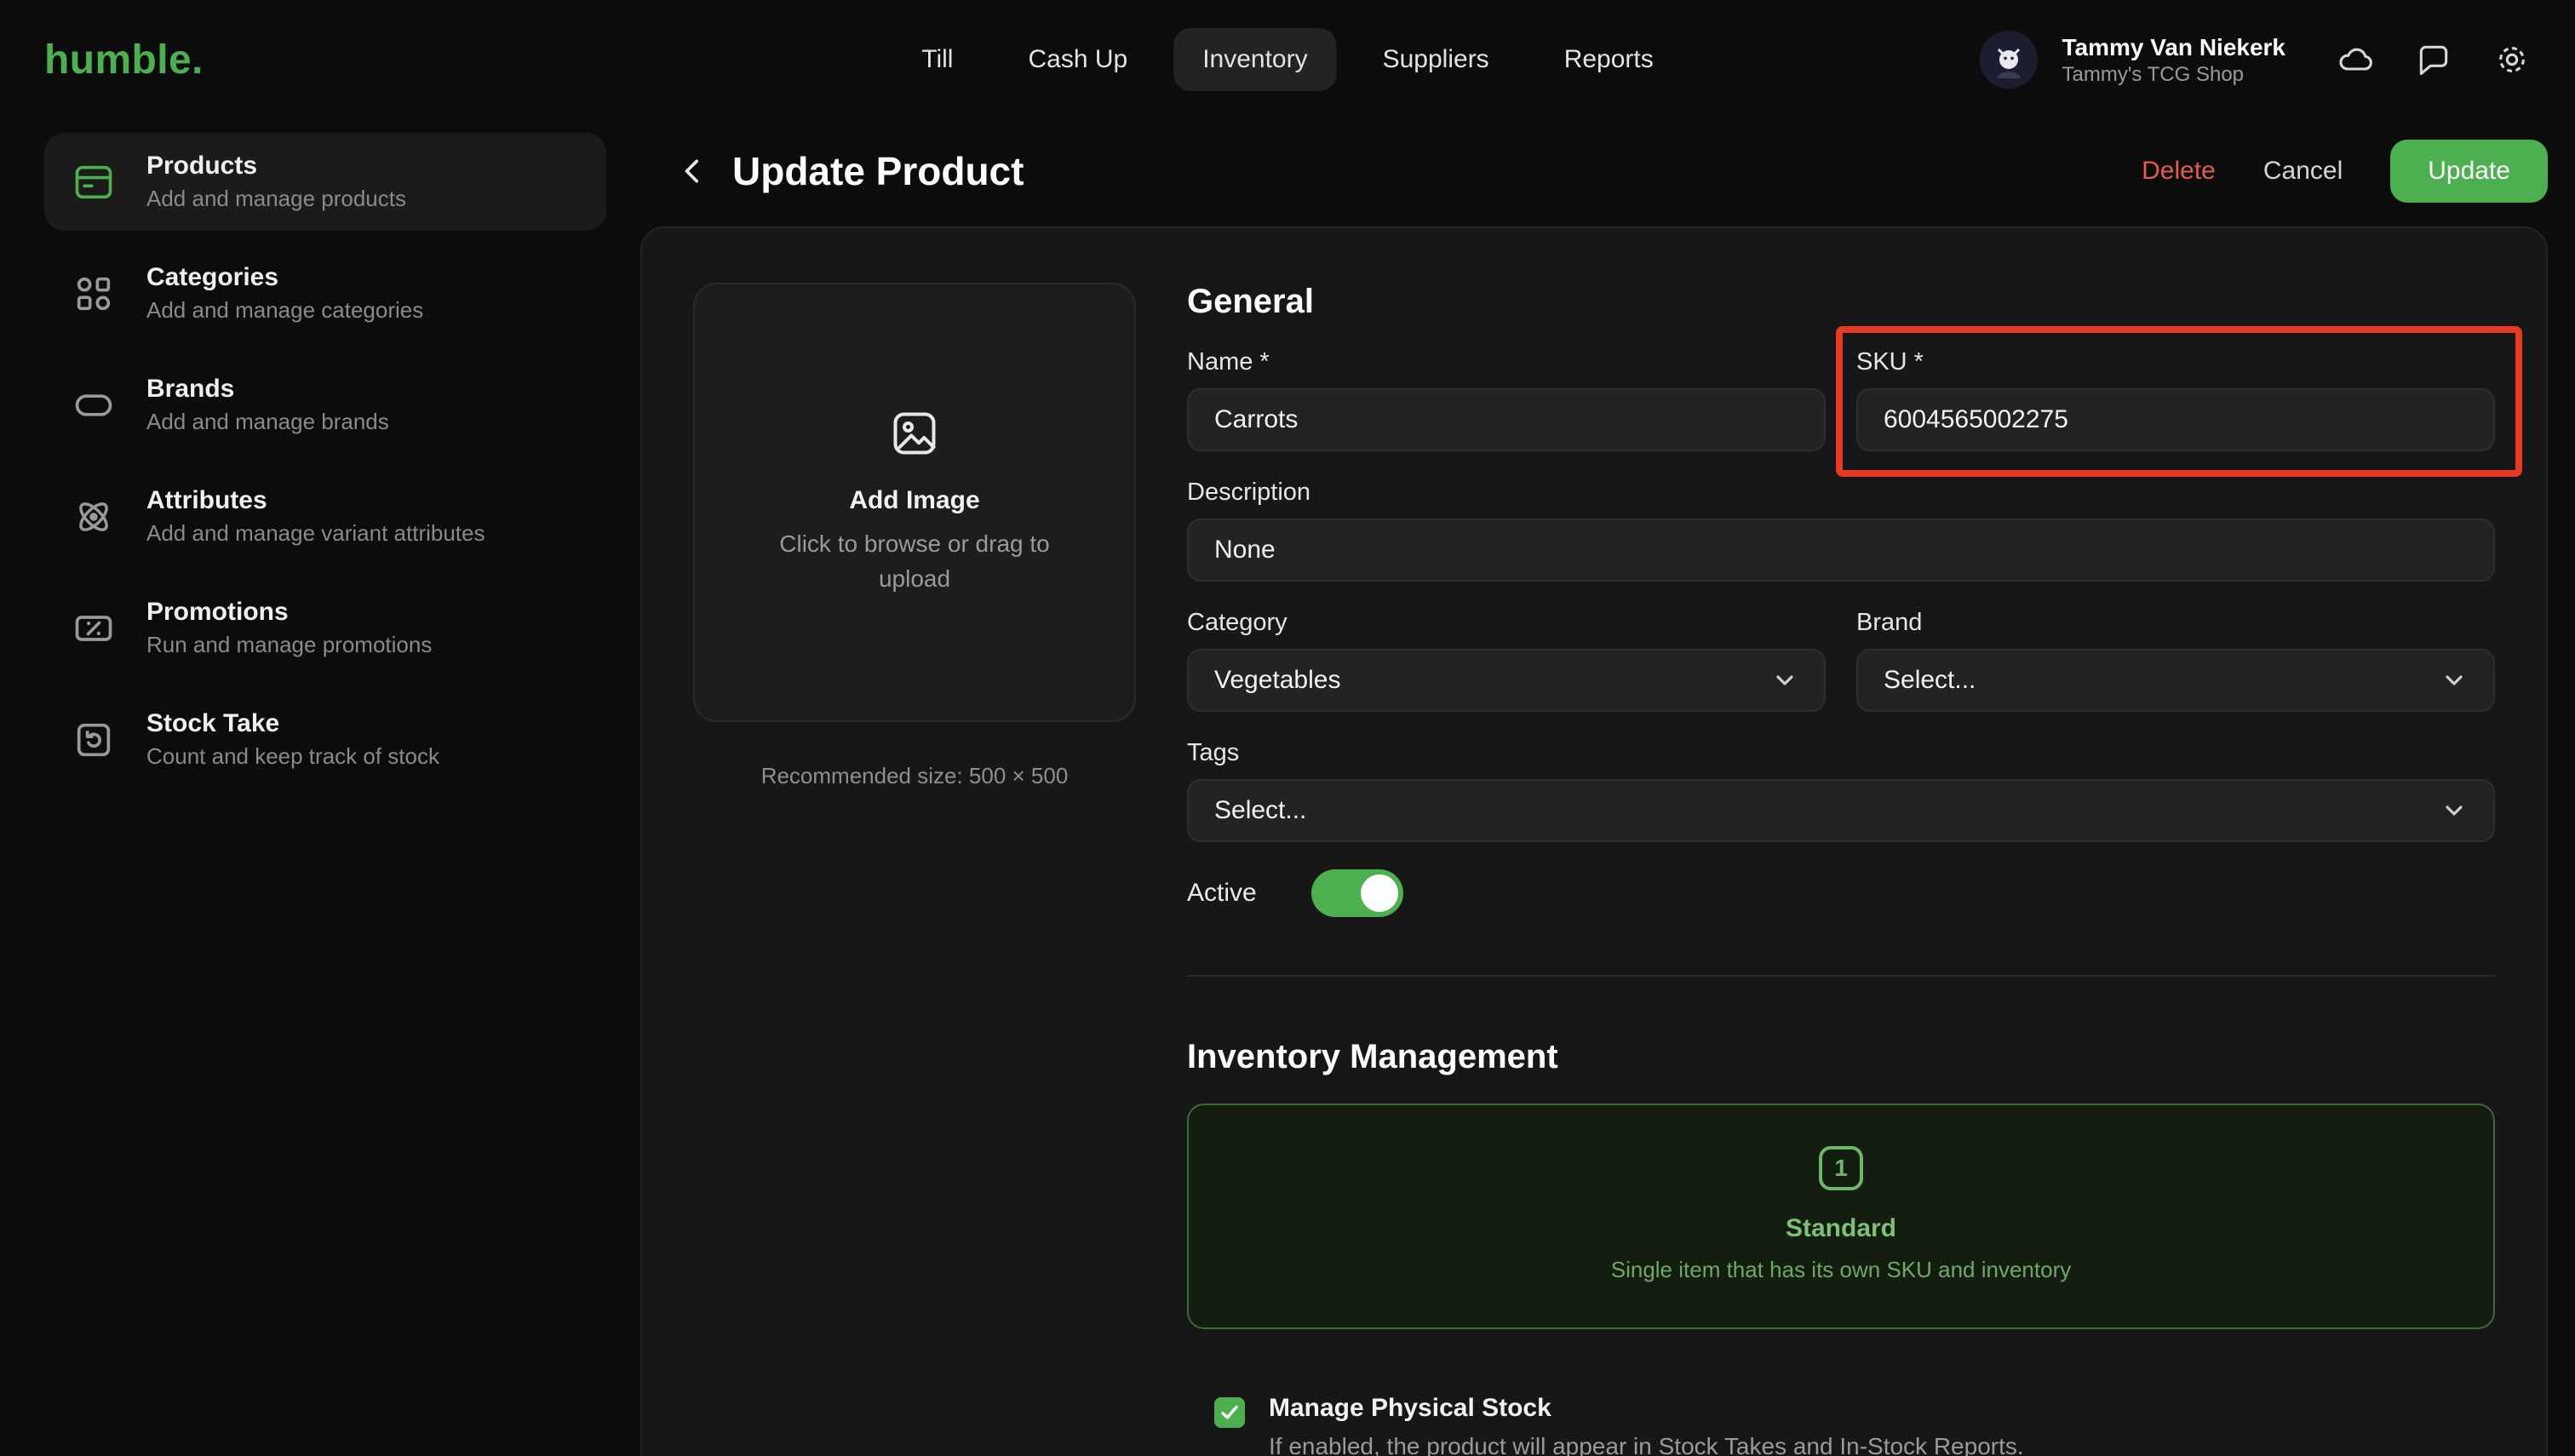 The image size is (2575, 1456). What do you see at coordinates (2179, 171) in the screenshot?
I see `delete-button: Delete` at bounding box center [2179, 171].